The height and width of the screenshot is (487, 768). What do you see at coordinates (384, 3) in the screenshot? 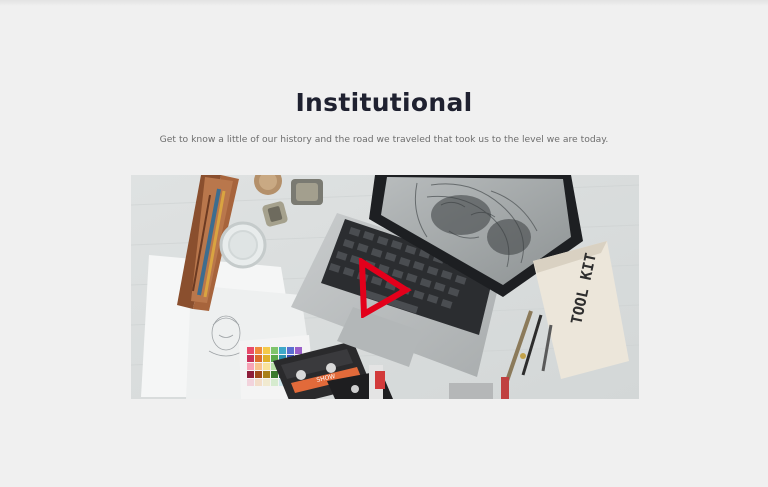
I see `top-divider` at bounding box center [384, 3].